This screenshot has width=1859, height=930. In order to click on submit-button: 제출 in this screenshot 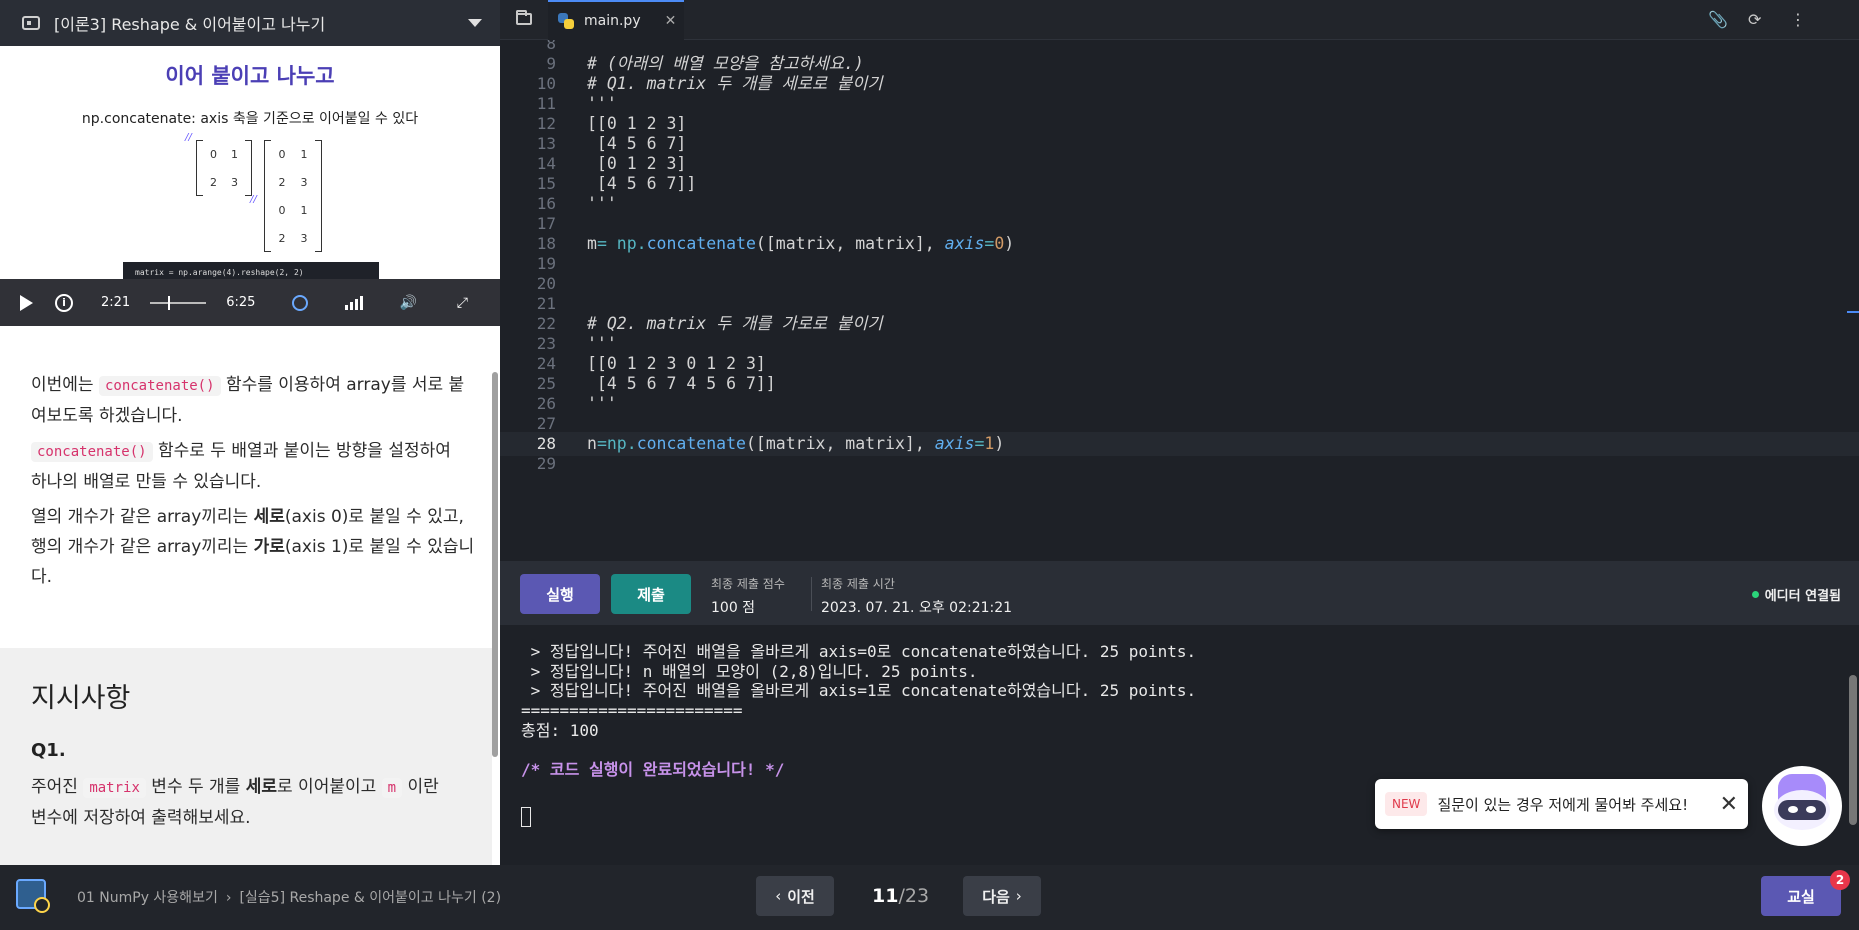, I will do `click(651, 594)`.